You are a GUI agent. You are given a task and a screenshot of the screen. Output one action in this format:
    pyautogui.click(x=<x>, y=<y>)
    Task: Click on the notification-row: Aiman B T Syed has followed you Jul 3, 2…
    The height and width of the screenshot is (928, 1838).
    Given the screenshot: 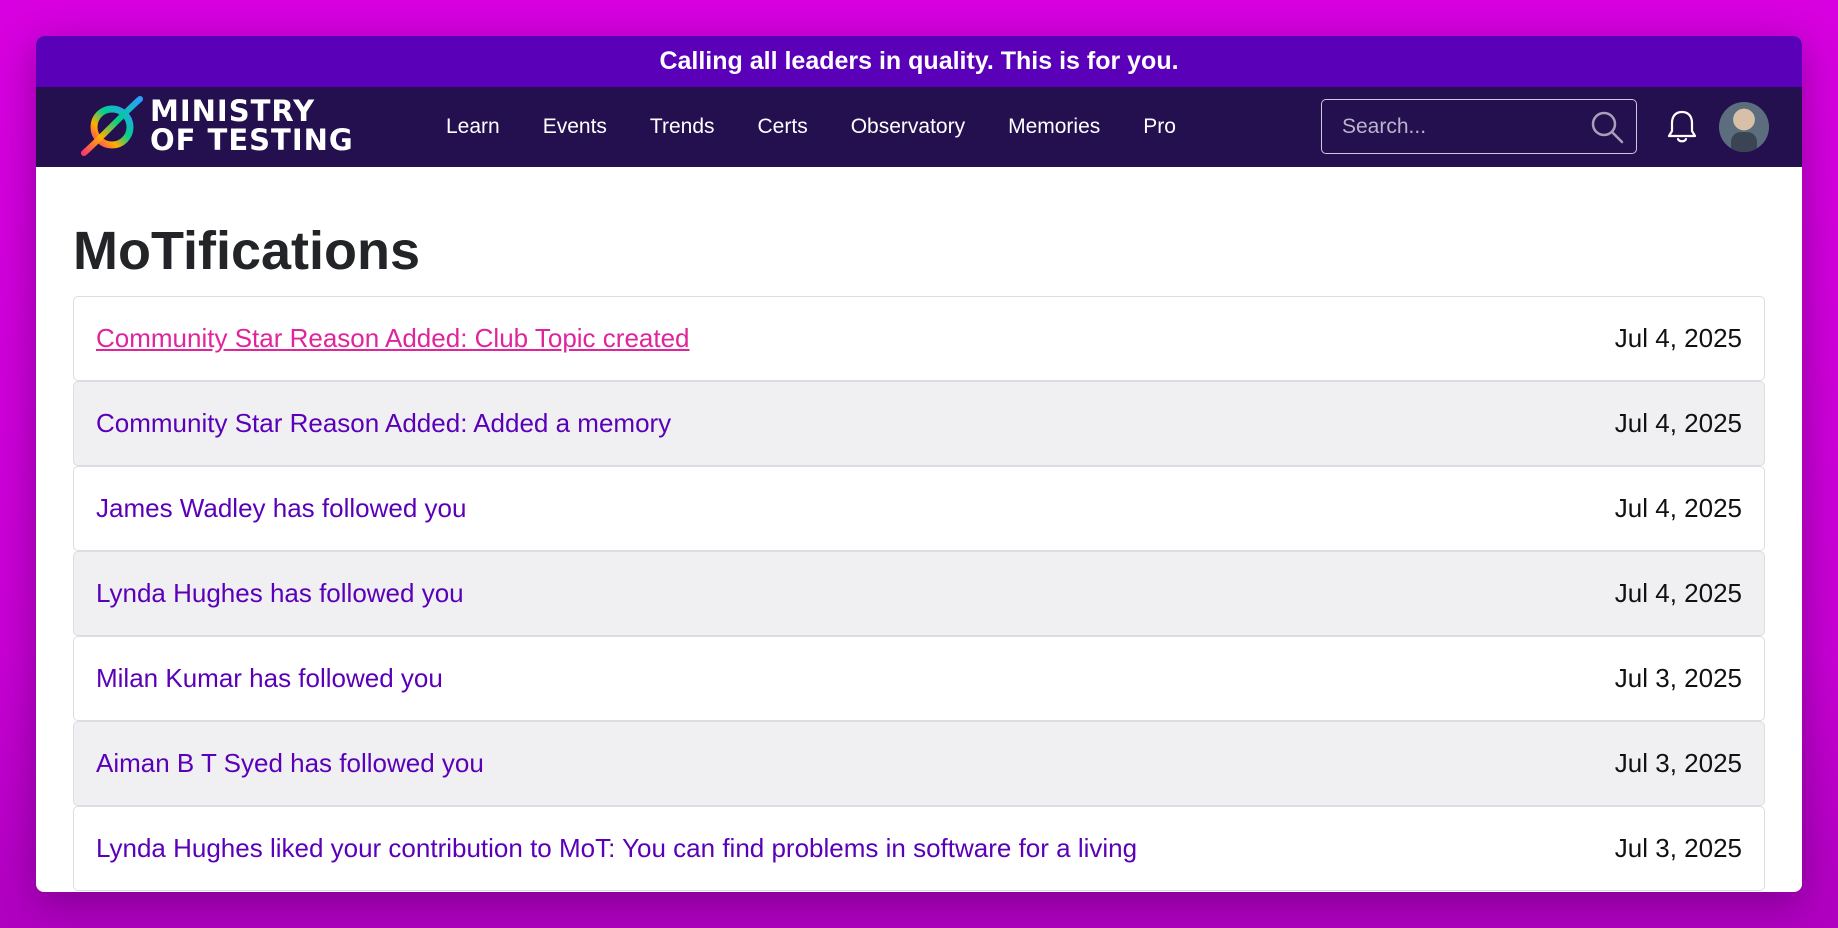 What is the action you would take?
    pyautogui.click(x=919, y=763)
    